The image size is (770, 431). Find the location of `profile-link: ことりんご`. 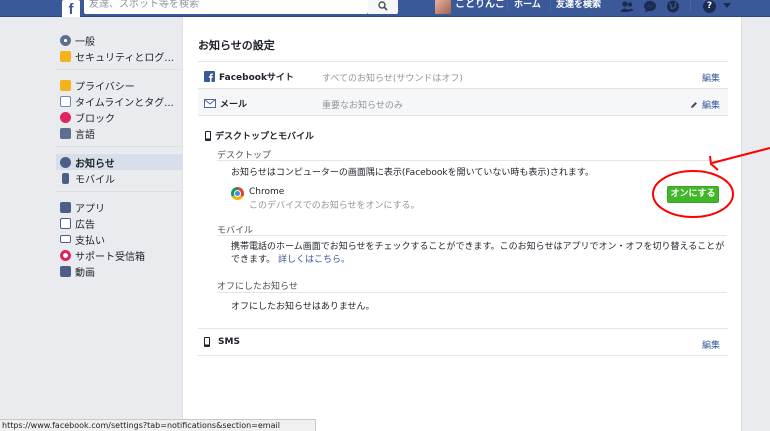

profile-link: ことりんご is located at coordinates (480, 5).